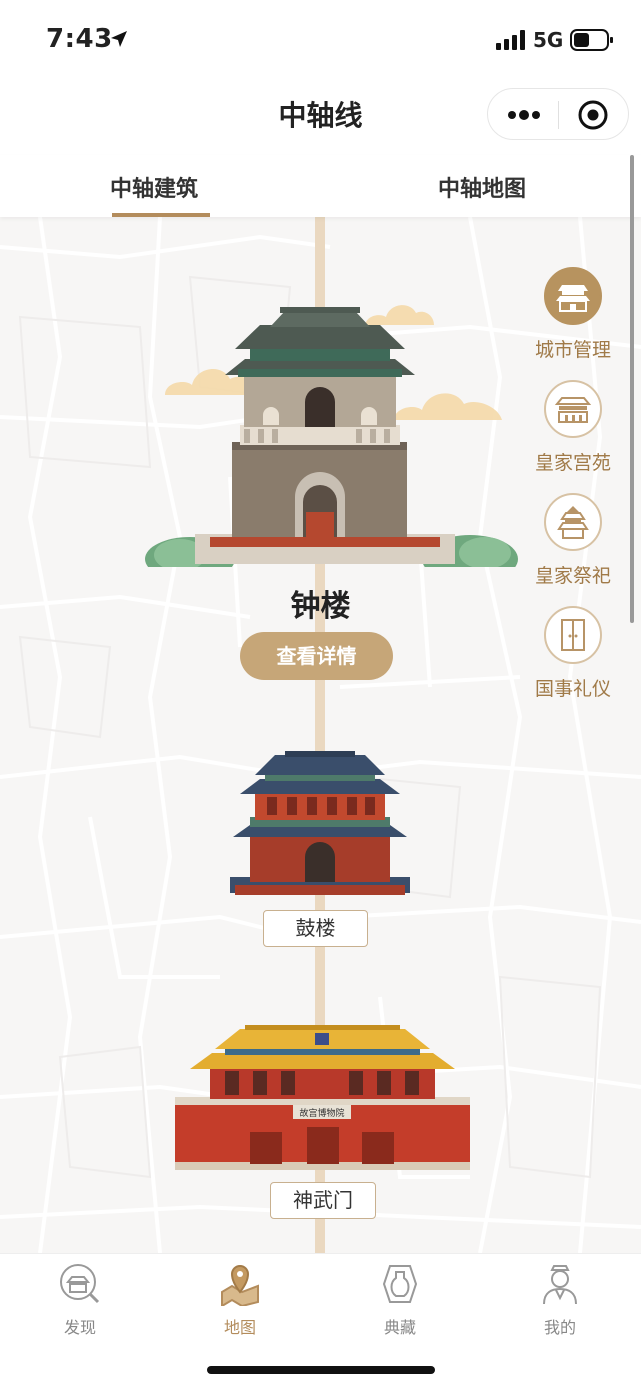 Image resolution: width=641 pixels, height=1387 pixels. I want to click on side-category-royal-palace: 皇家宫苑, so click(573, 427).